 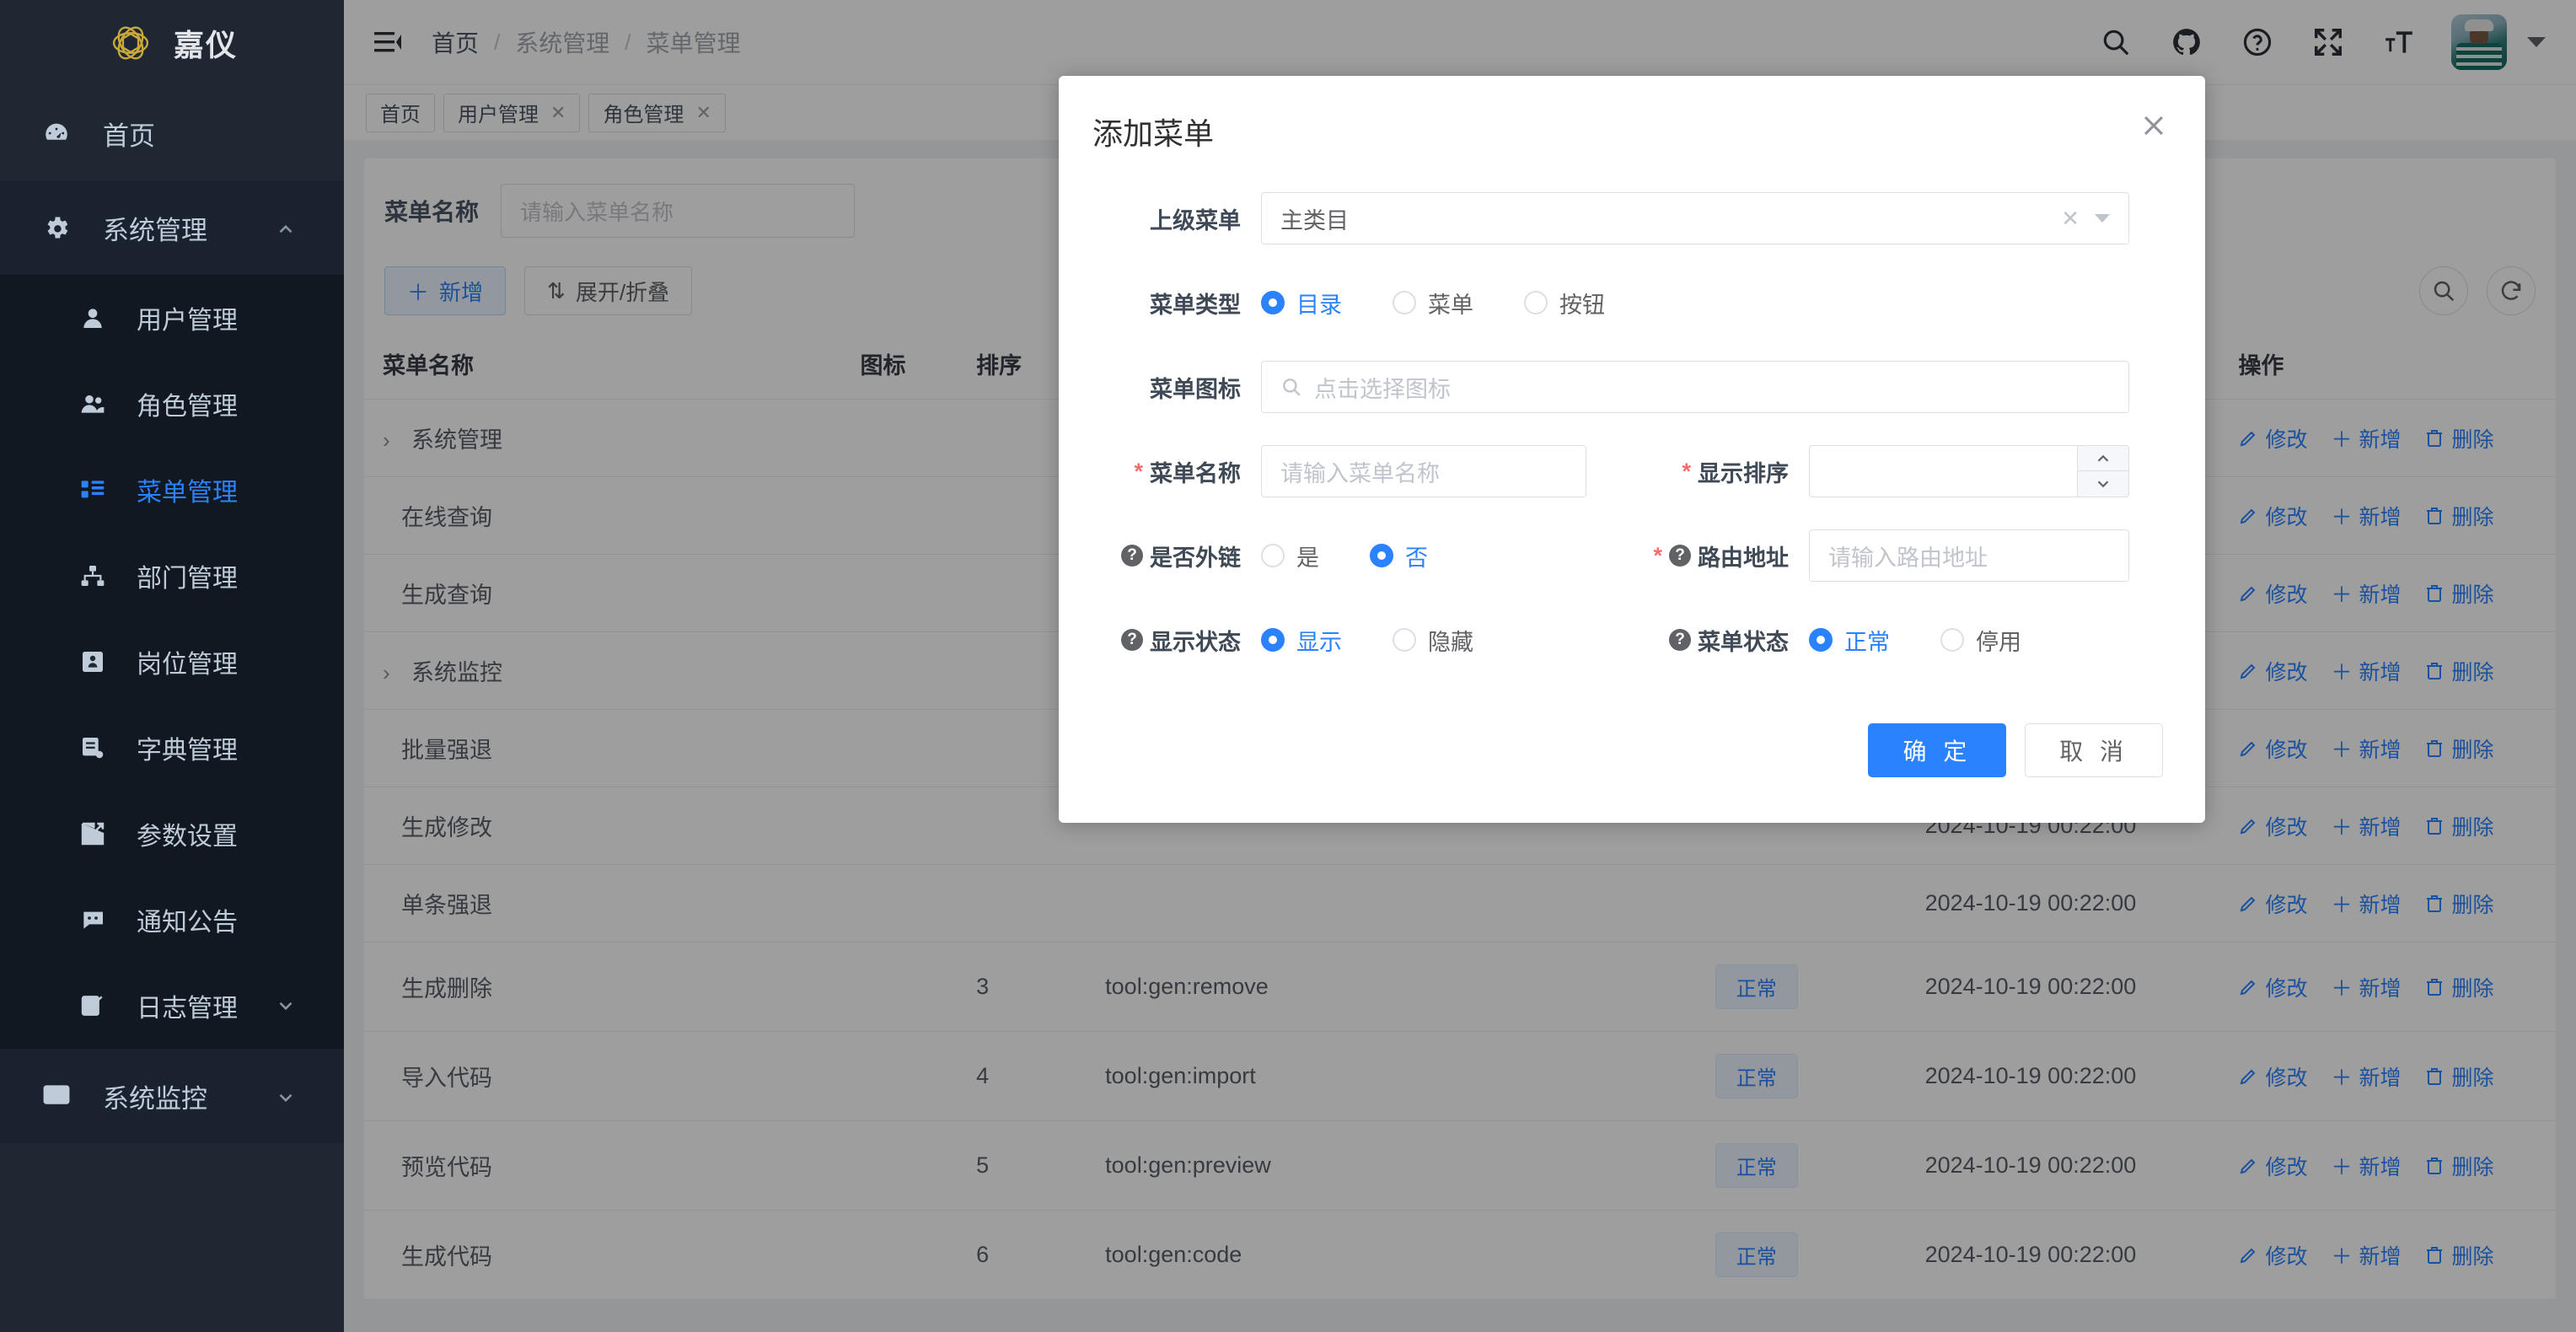 I want to click on menu-icon-label: 菜单图标, so click(x=1195, y=389).